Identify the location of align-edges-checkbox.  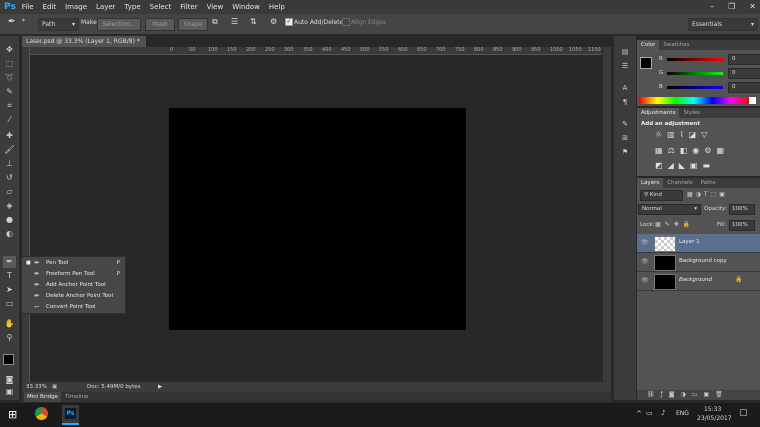
(346, 22).